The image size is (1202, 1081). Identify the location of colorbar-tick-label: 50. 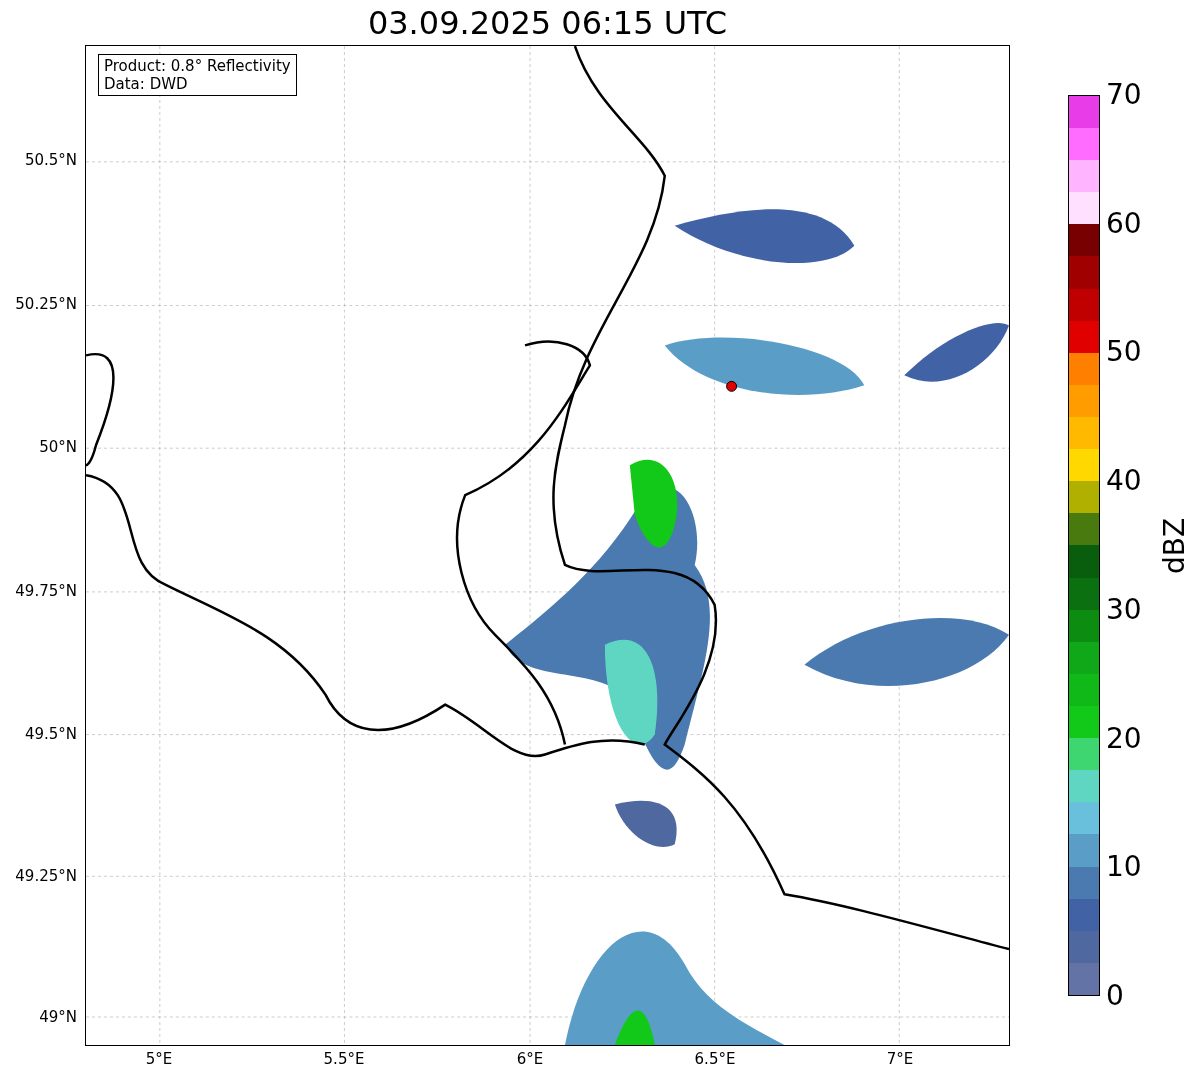
(1124, 352).